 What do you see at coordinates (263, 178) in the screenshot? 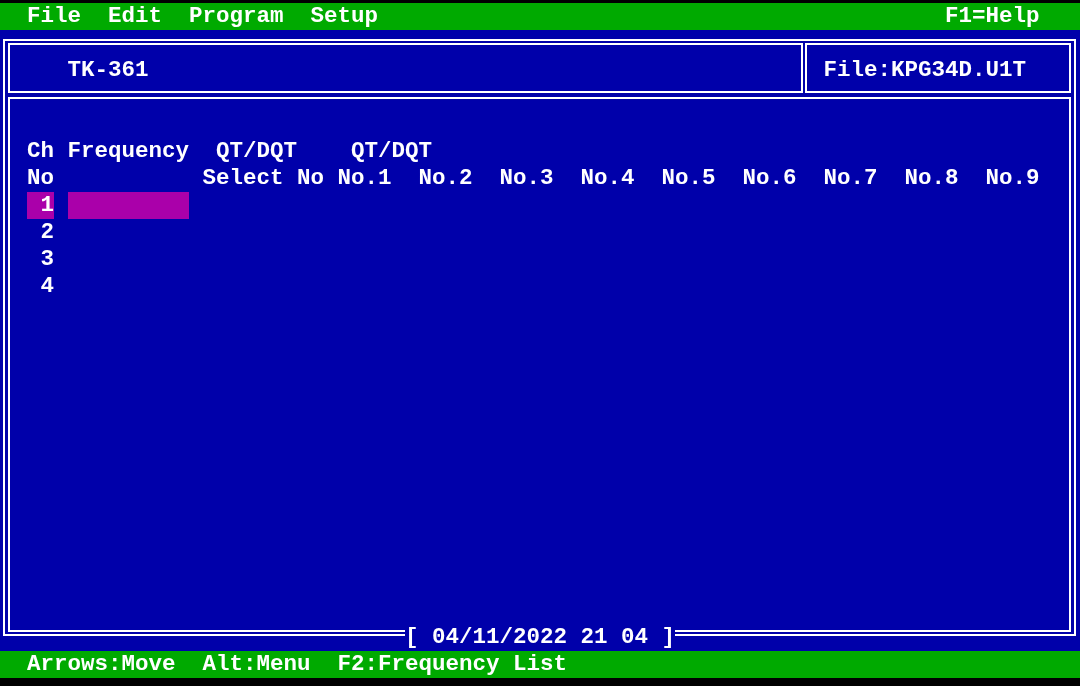
I see `column-header: Select No` at bounding box center [263, 178].